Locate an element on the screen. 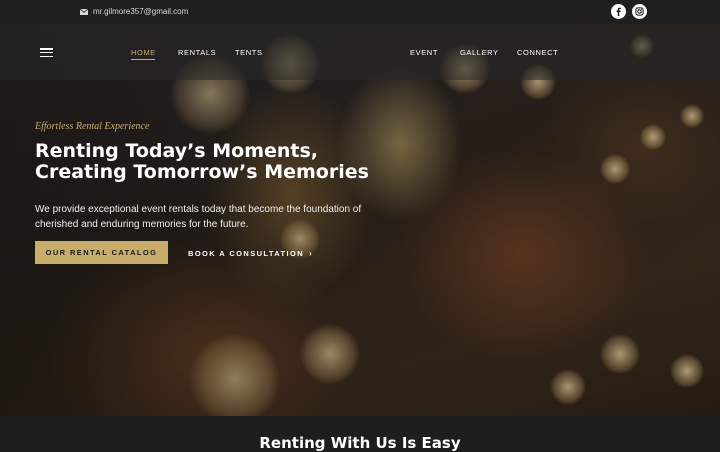 The width and height of the screenshot is (720, 452). section-title: Renting With Us Is Easy is located at coordinates (360, 443).